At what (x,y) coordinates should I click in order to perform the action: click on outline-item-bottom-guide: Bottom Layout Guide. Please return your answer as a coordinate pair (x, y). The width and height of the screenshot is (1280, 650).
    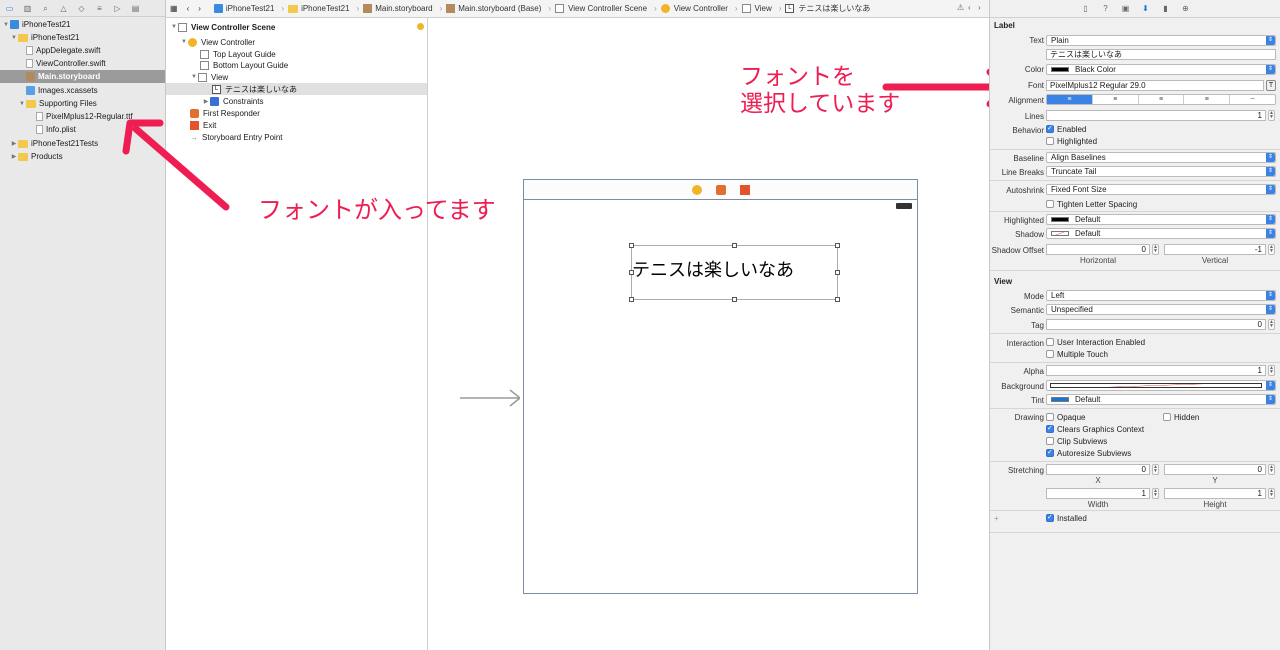
    Looking at the image, I should click on (296, 65).